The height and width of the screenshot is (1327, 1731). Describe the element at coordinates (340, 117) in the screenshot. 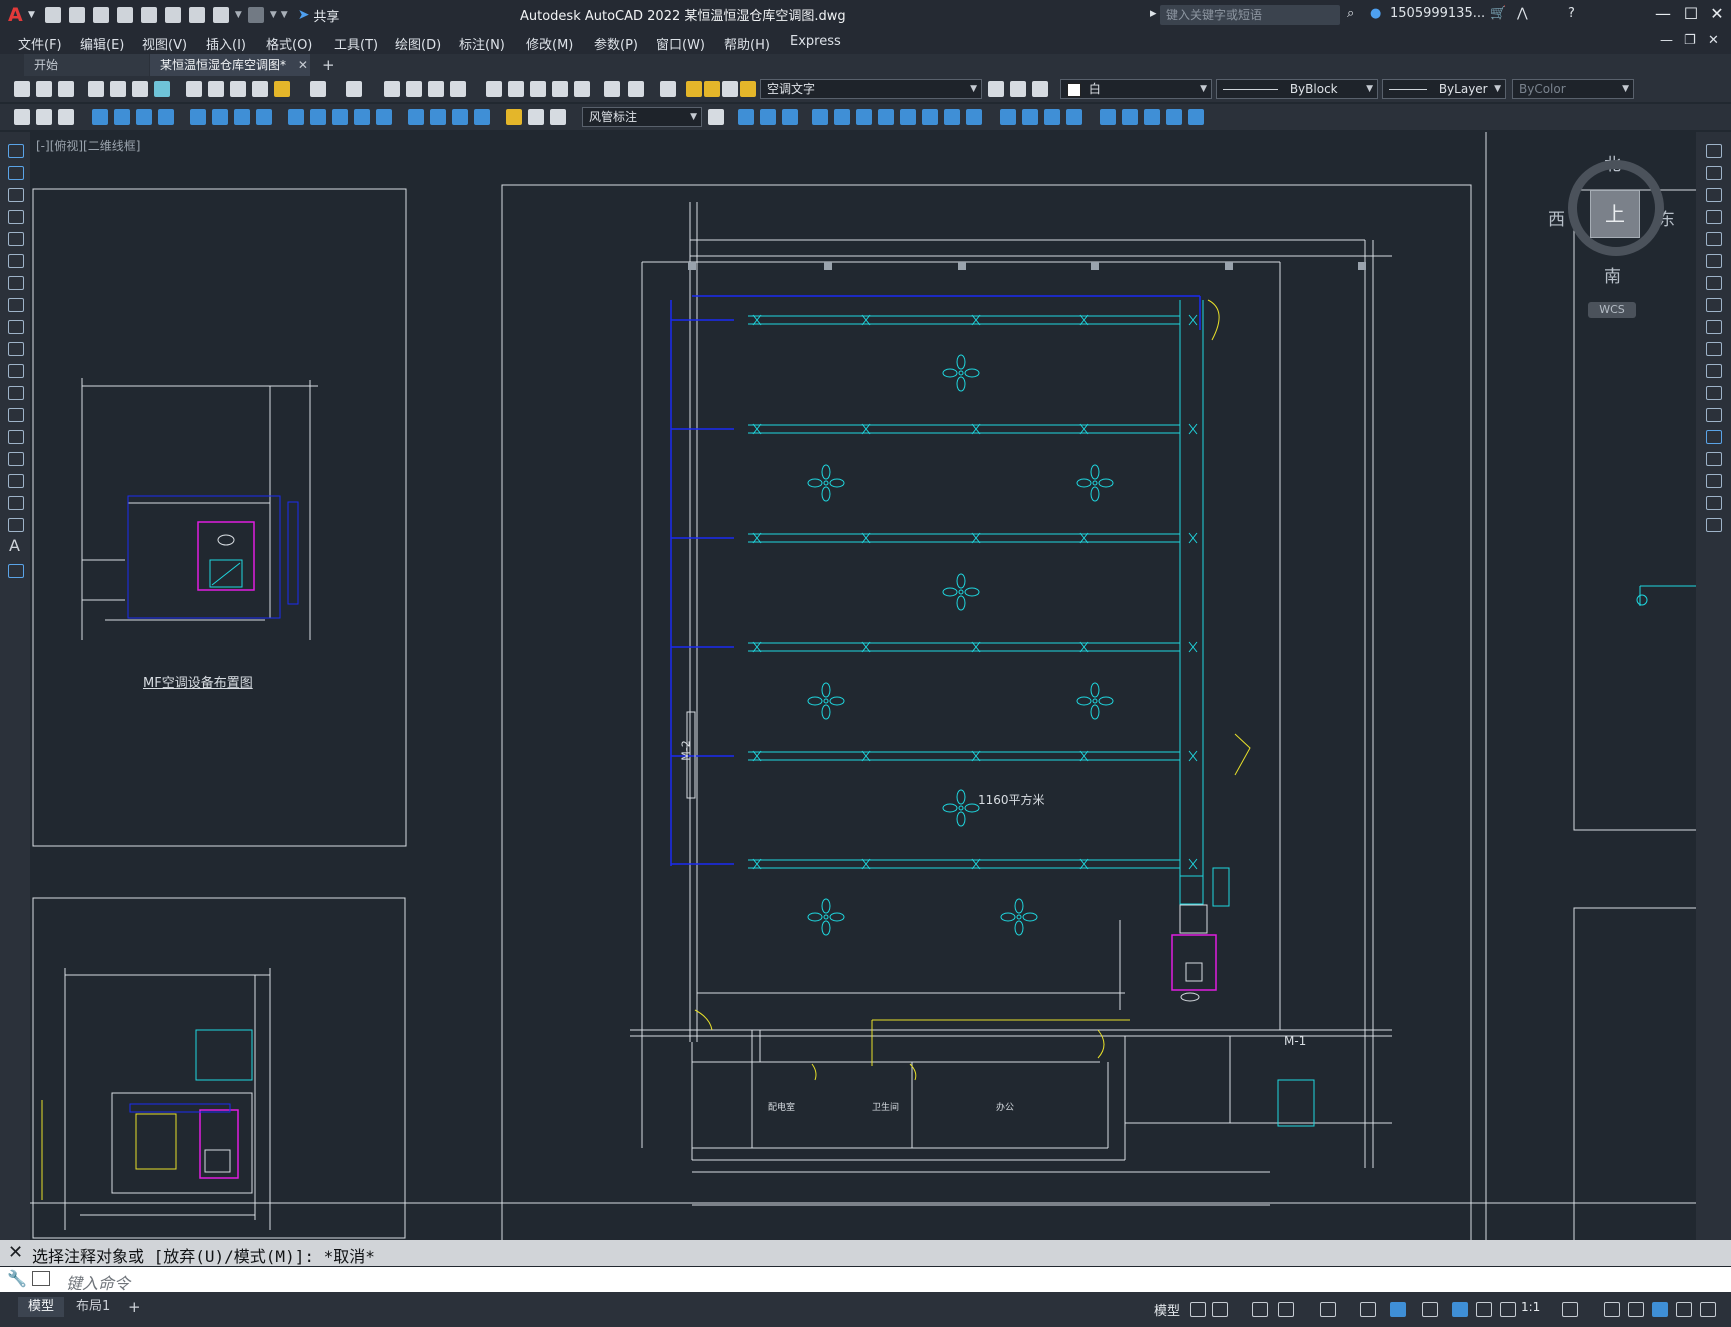

I see `continue-dim-icon` at that location.